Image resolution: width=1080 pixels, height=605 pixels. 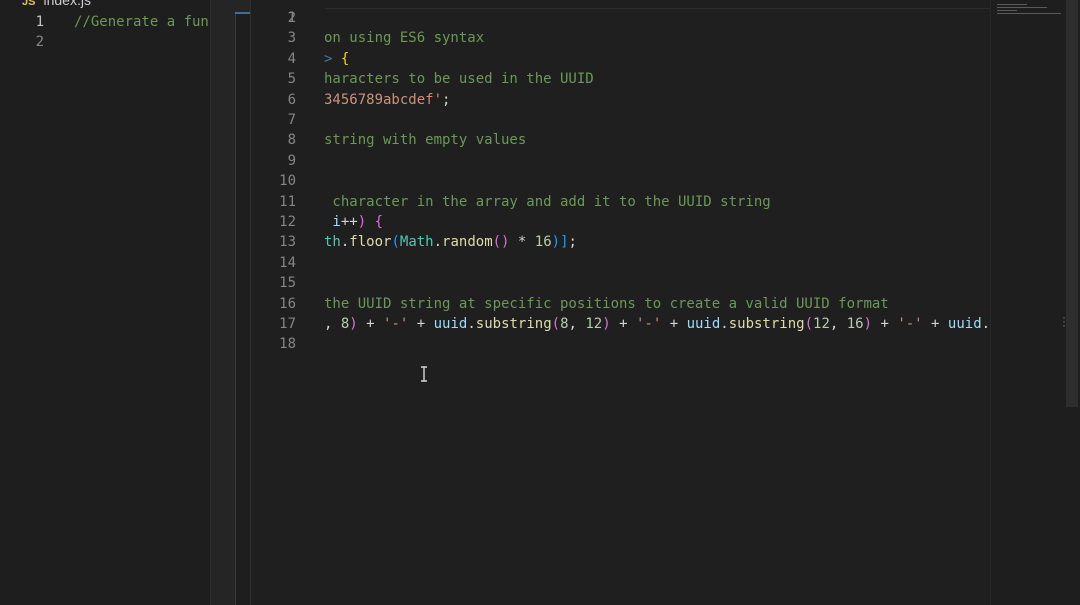 I want to click on collapsed-side-panel, so click(x=230, y=302).